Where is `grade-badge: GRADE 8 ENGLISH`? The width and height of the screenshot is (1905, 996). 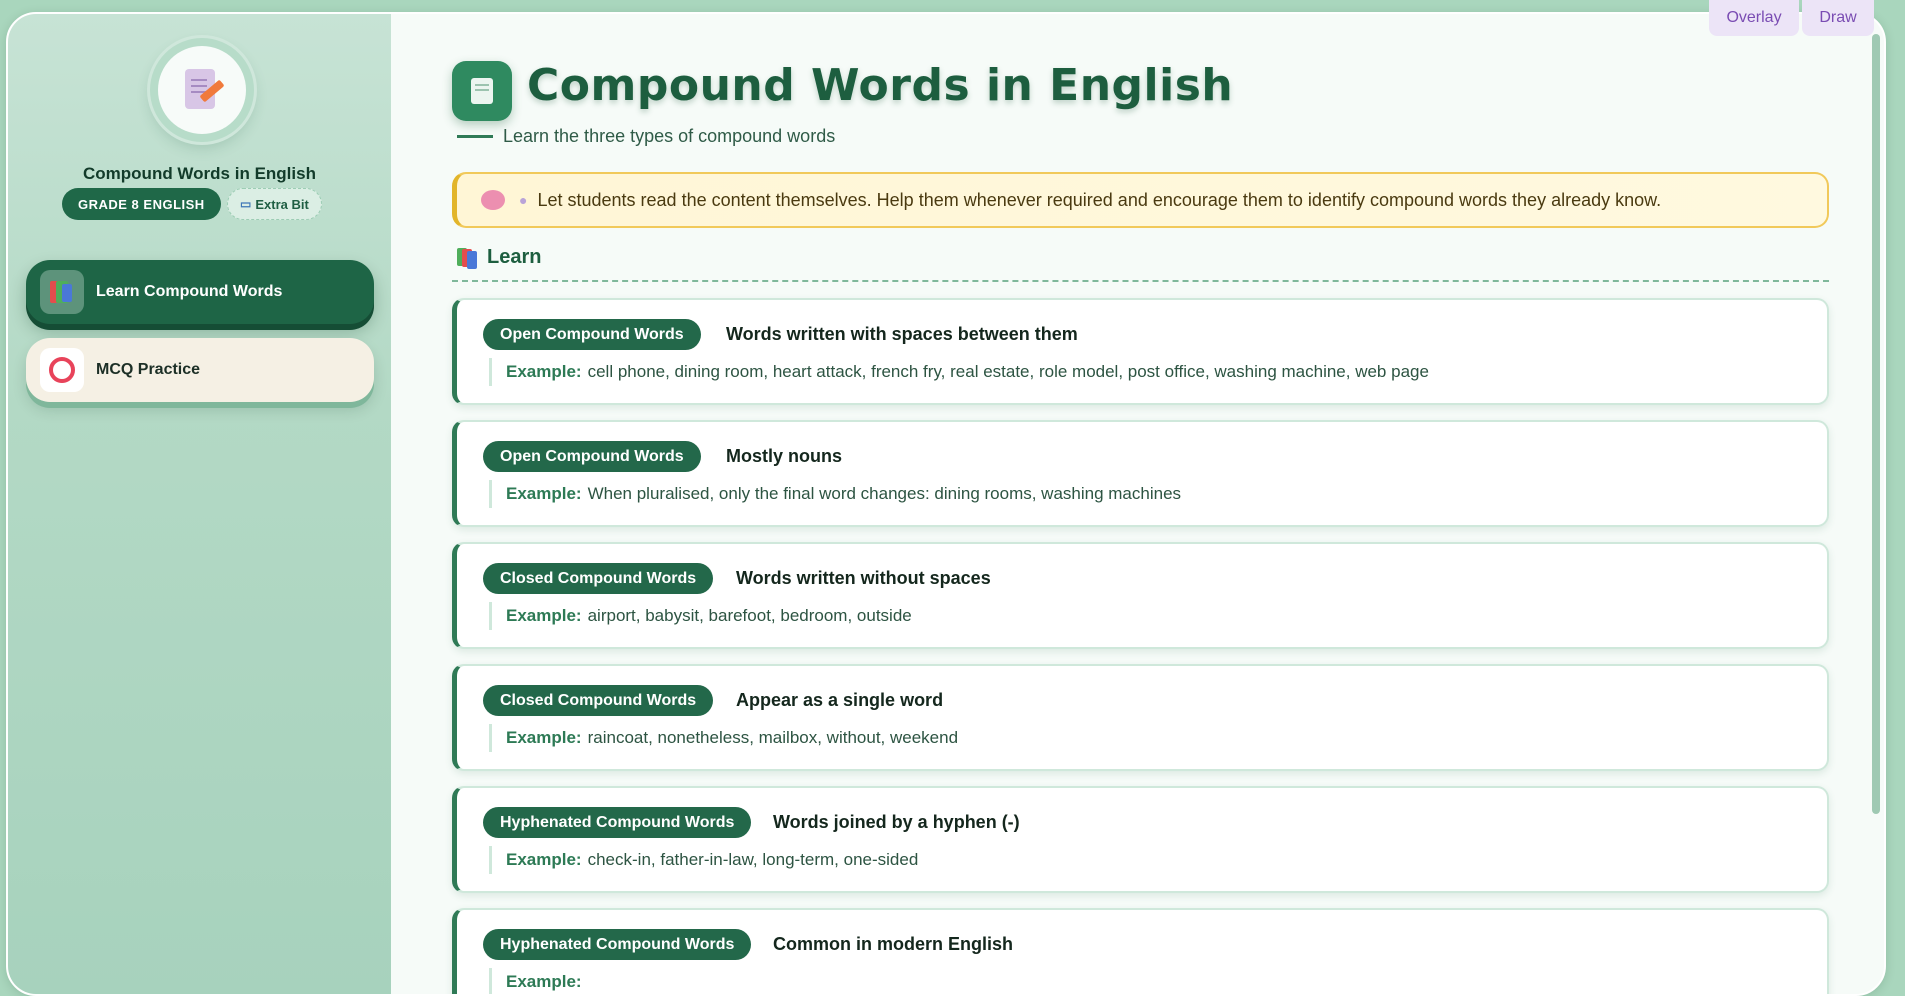 grade-badge: GRADE 8 ENGLISH is located at coordinates (141, 204).